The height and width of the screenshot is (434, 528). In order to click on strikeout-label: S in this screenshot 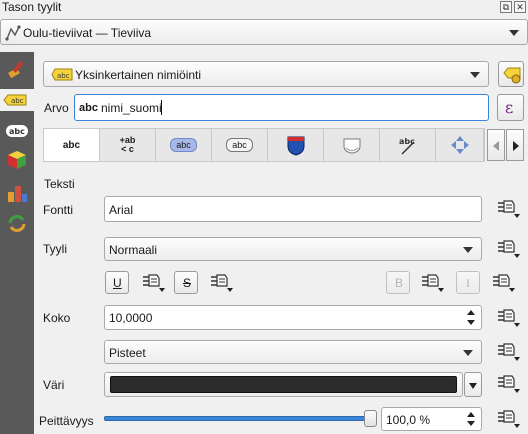, I will do `click(187, 283)`.